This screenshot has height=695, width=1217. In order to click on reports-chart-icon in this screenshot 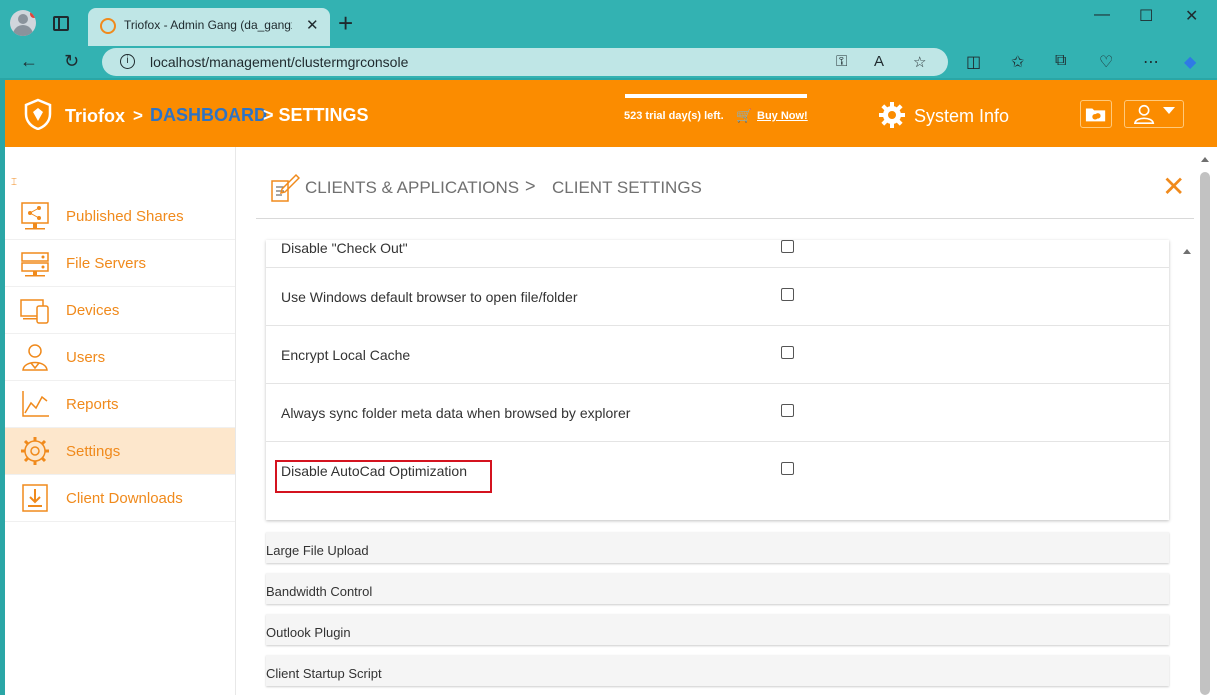, I will do `click(35, 404)`.